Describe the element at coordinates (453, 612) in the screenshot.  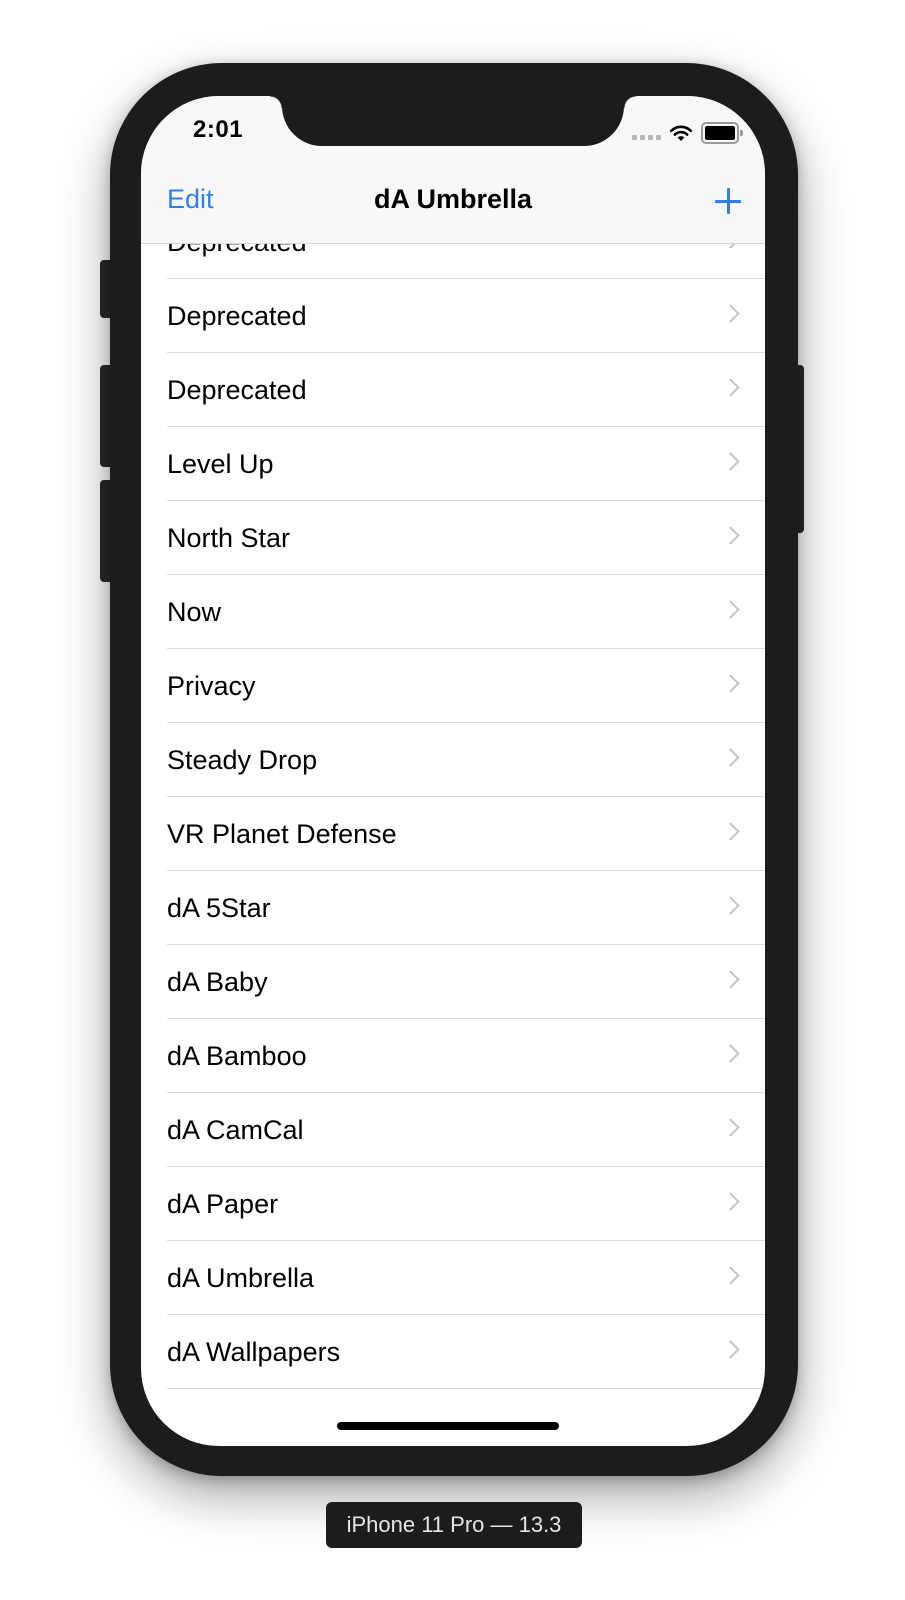
I see `list-item: Now` at that location.